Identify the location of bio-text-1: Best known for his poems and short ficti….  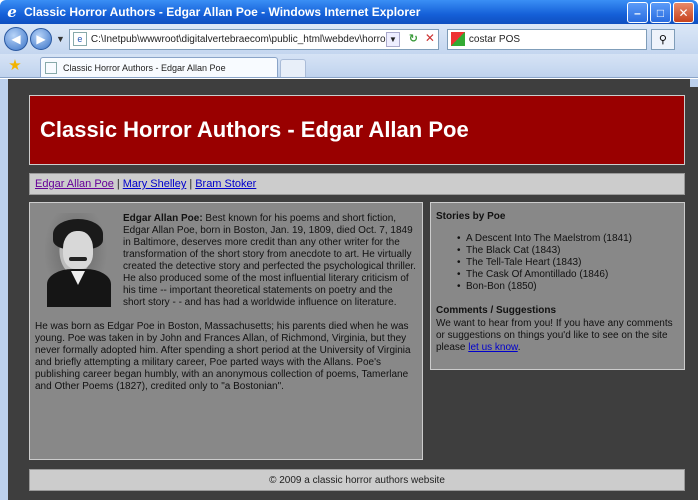
(269, 260).